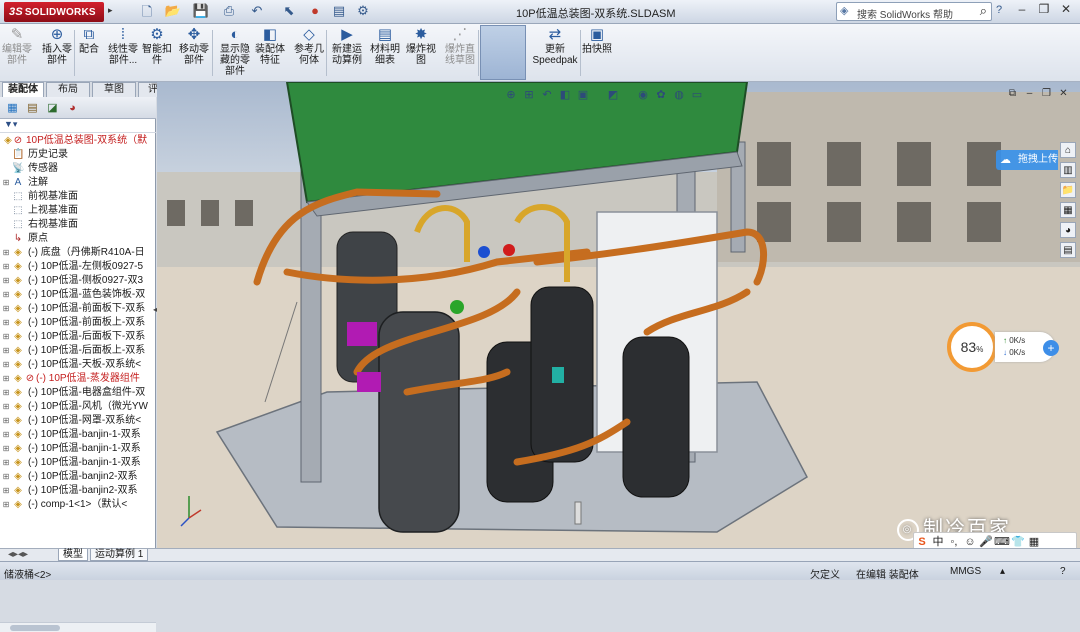  What do you see at coordinates (922, 540) in the screenshot?
I see `sogou-logo-icon: S` at bounding box center [922, 540].